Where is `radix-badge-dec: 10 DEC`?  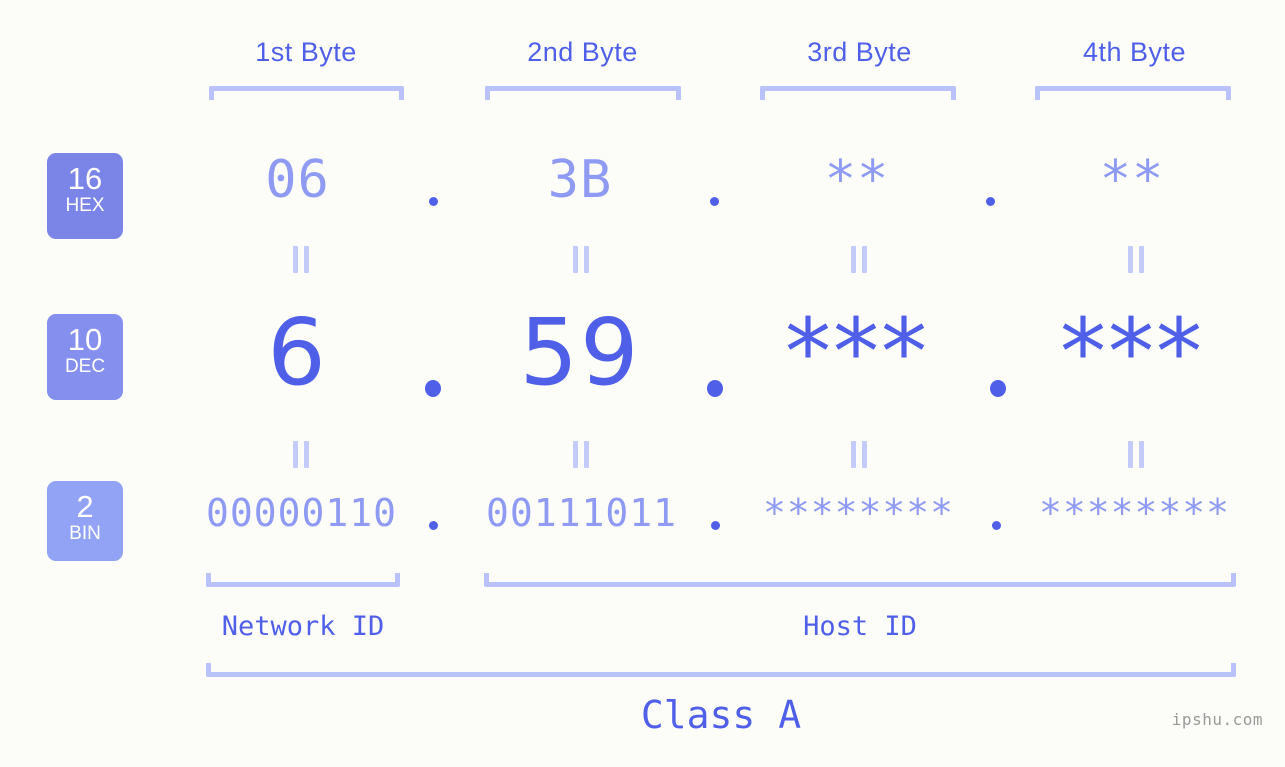
radix-badge-dec: 10 DEC is located at coordinates (85, 357).